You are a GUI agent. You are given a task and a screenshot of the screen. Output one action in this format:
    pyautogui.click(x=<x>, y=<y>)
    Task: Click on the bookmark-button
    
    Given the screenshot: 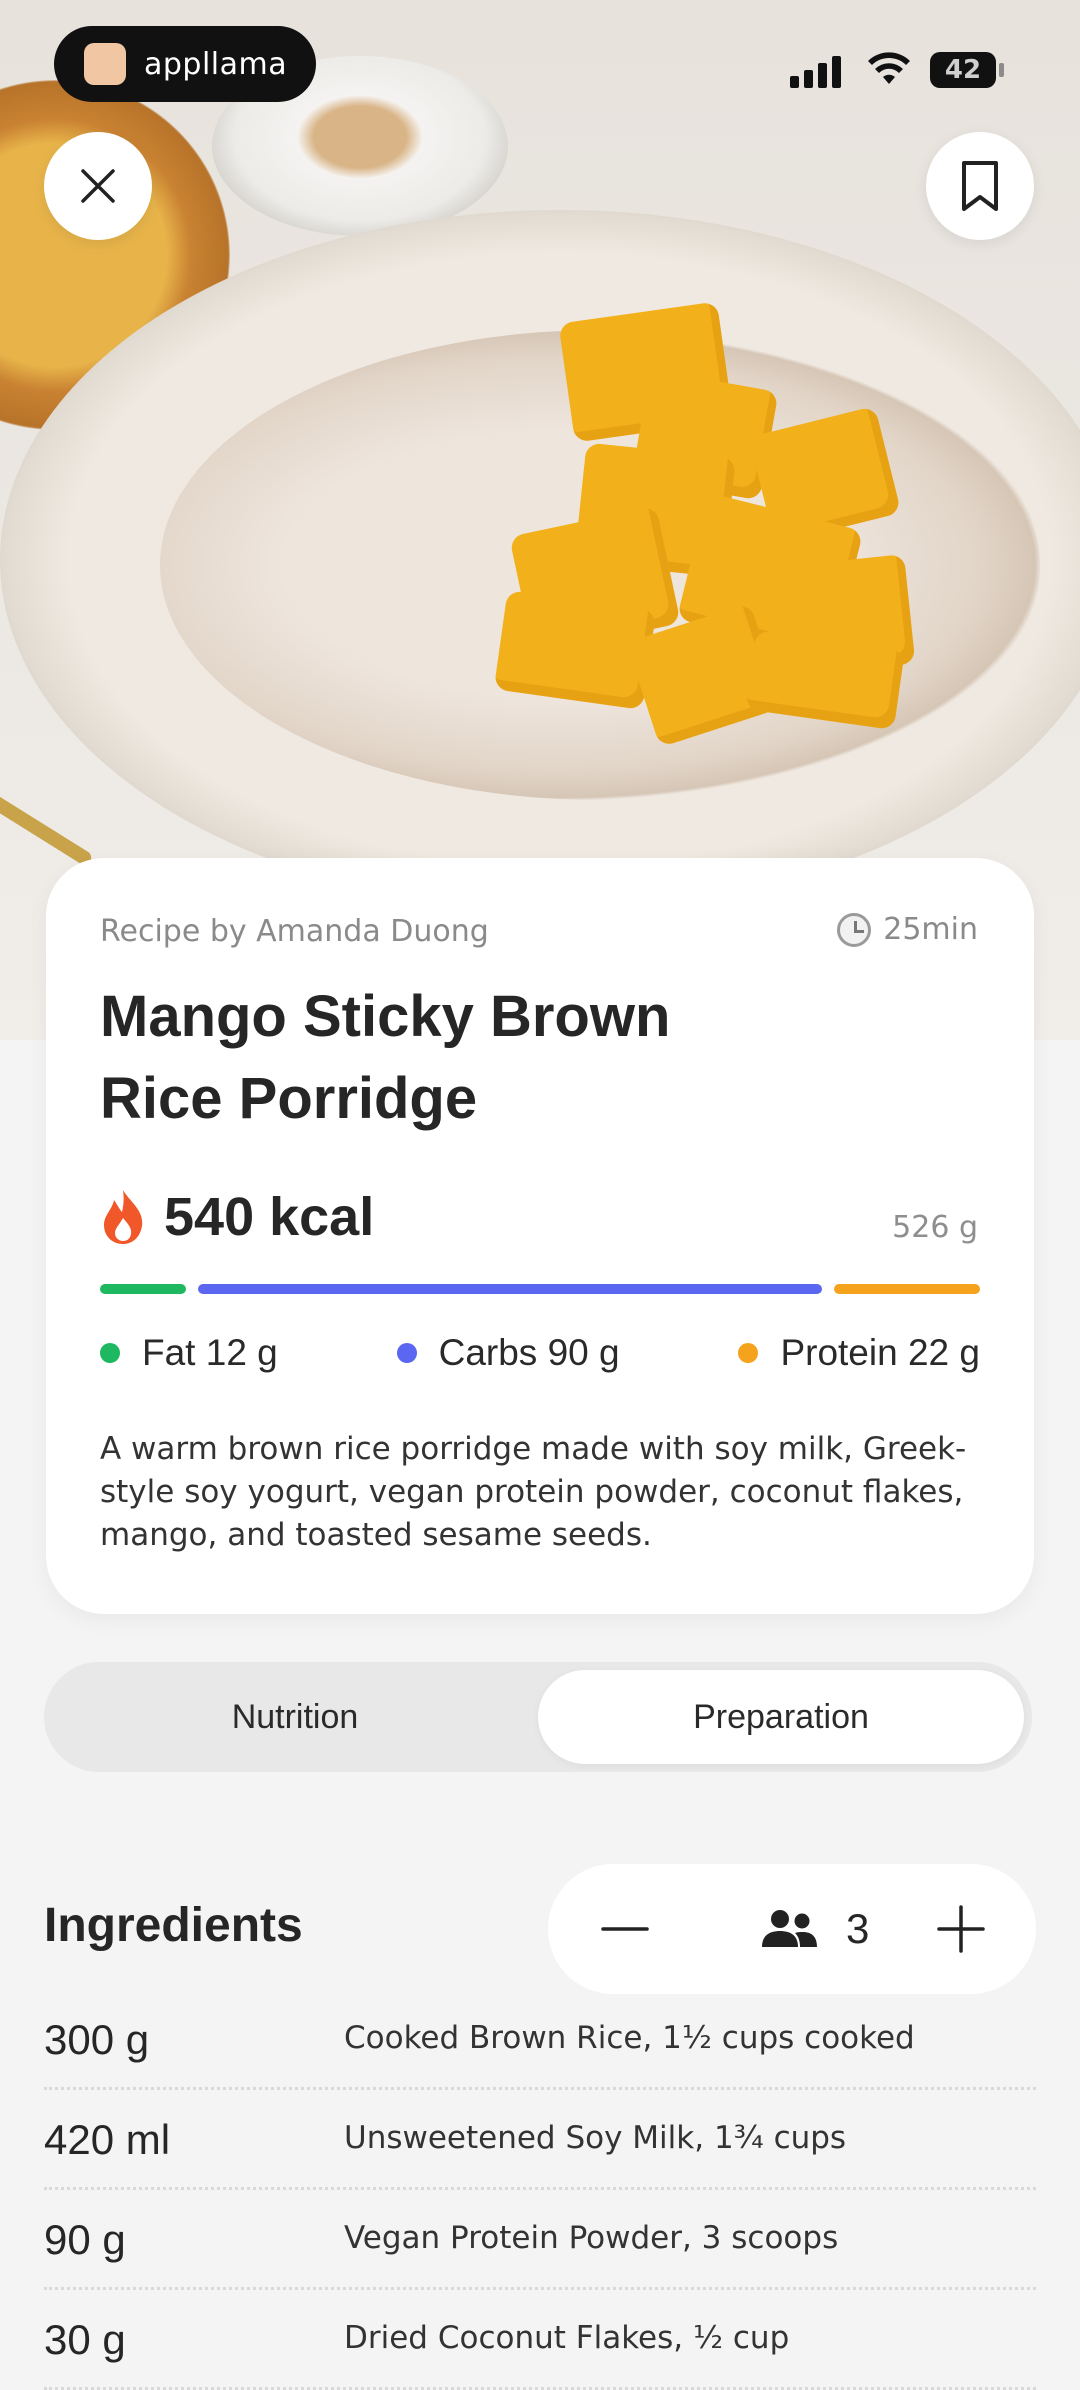 What is the action you would take?
    pyautogui.click(x=980, y=186)
    